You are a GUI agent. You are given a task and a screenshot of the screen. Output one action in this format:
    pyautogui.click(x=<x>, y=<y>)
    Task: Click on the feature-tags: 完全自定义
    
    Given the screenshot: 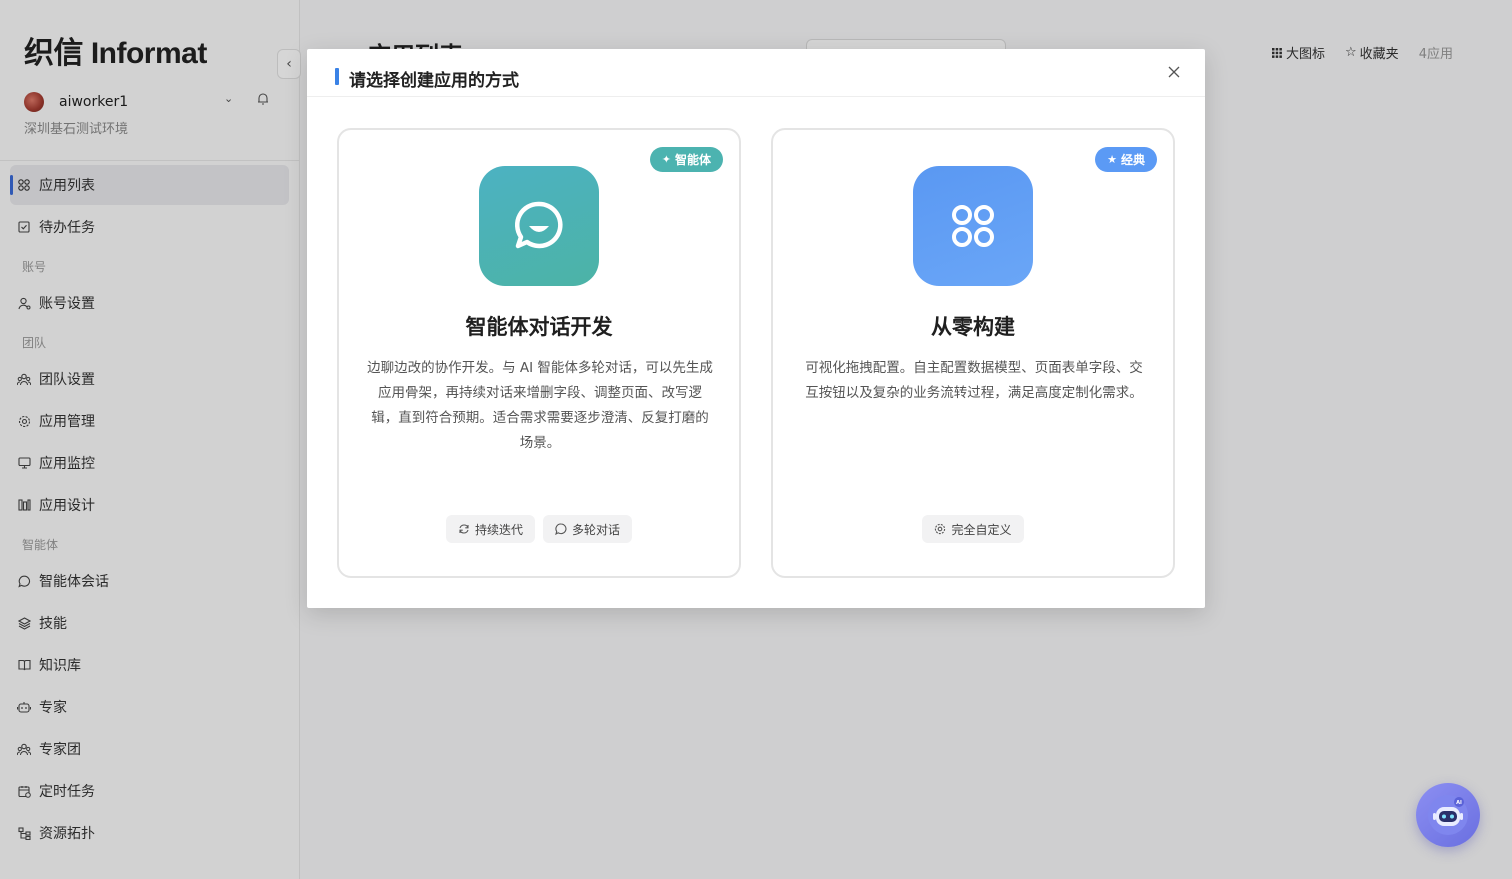 What is the action you would take?
    pyautogui.click(x=973, y=529)
    